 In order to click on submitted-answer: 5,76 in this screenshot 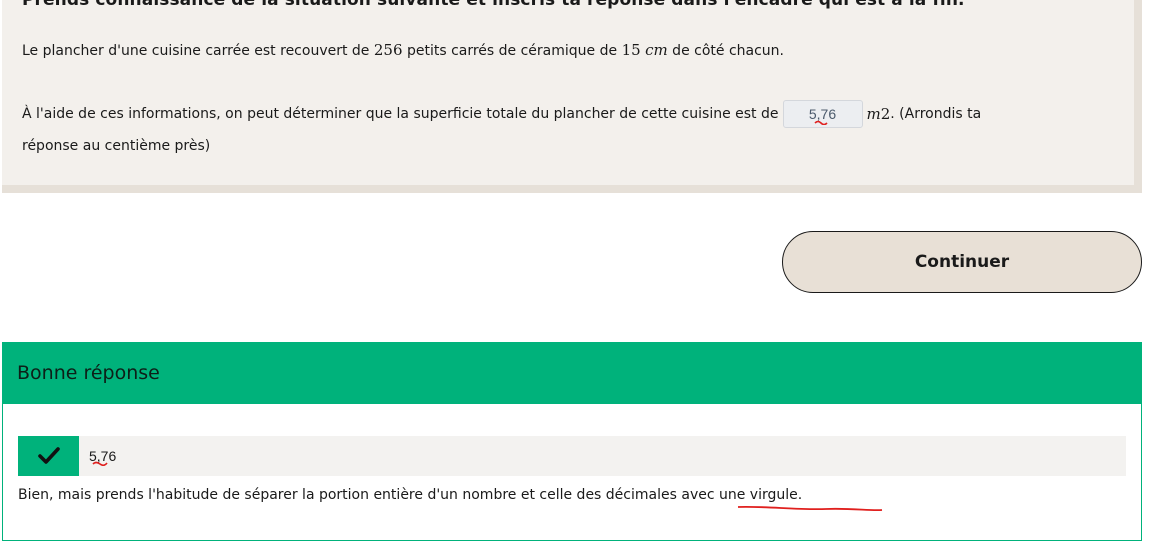, I will do `click(102, 456)`.